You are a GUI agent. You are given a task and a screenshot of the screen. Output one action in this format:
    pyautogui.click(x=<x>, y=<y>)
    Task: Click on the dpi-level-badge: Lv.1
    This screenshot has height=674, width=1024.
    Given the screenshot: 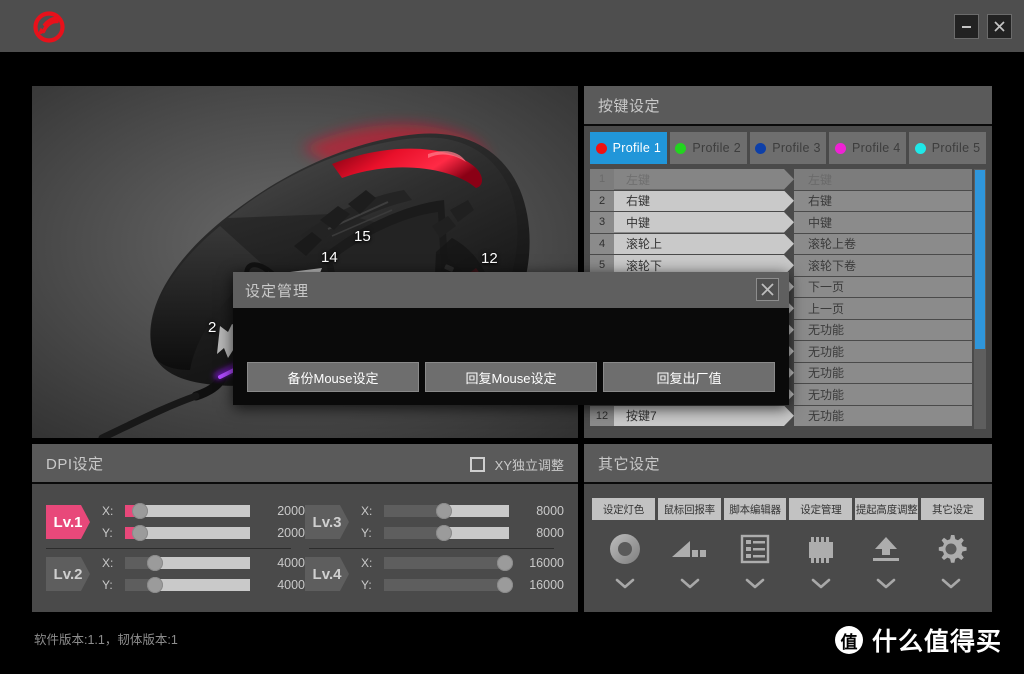 What is the action you would take?
    pyautogui.click(x=68, y=522)
    